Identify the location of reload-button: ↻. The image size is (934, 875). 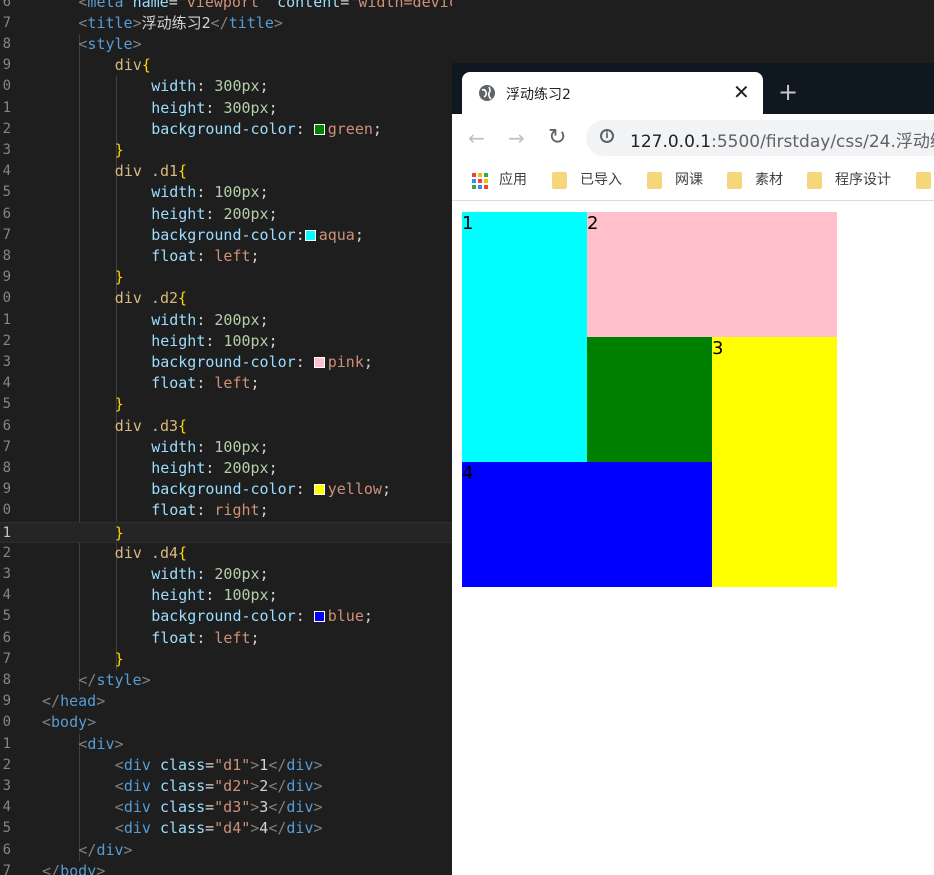
(557, 138).